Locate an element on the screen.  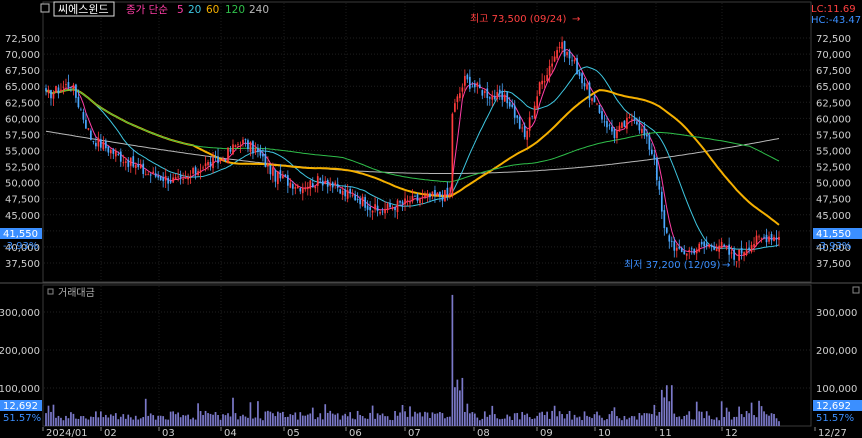
x-axis-label: 11 is located at coordinates (665, 433).